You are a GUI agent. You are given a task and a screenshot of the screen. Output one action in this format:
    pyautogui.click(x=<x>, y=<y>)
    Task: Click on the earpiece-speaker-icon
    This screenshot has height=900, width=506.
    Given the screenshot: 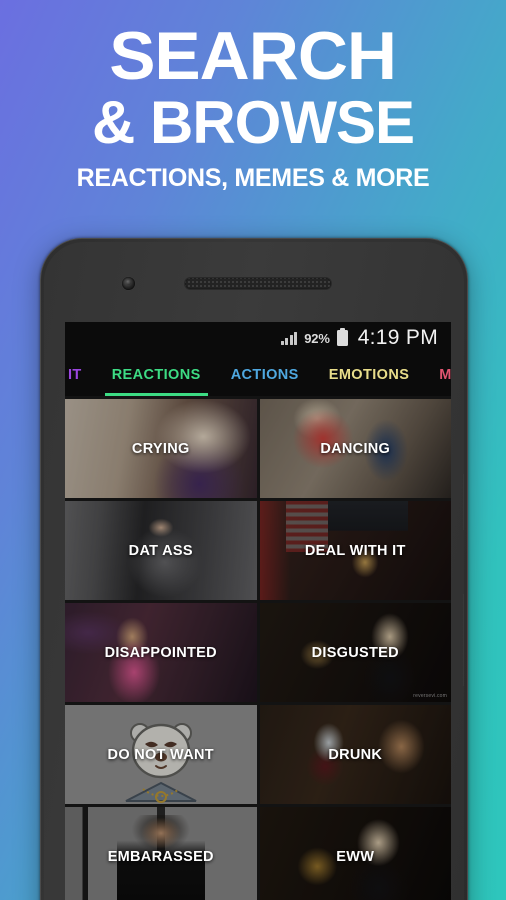 What is the action you would take?
    pyautogui.click(x=258, y=283)
    